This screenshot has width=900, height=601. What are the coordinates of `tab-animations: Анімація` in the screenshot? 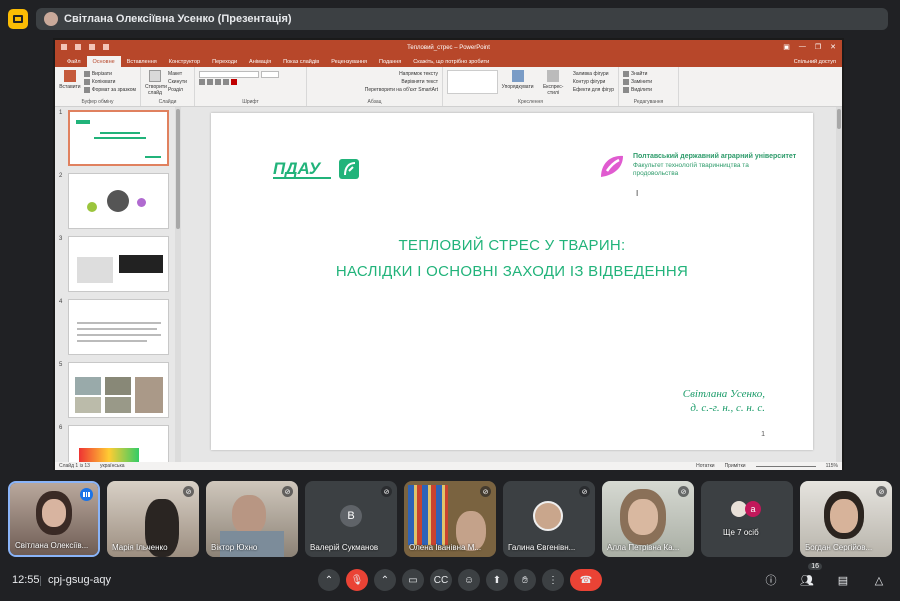 It's located at (260, 61).